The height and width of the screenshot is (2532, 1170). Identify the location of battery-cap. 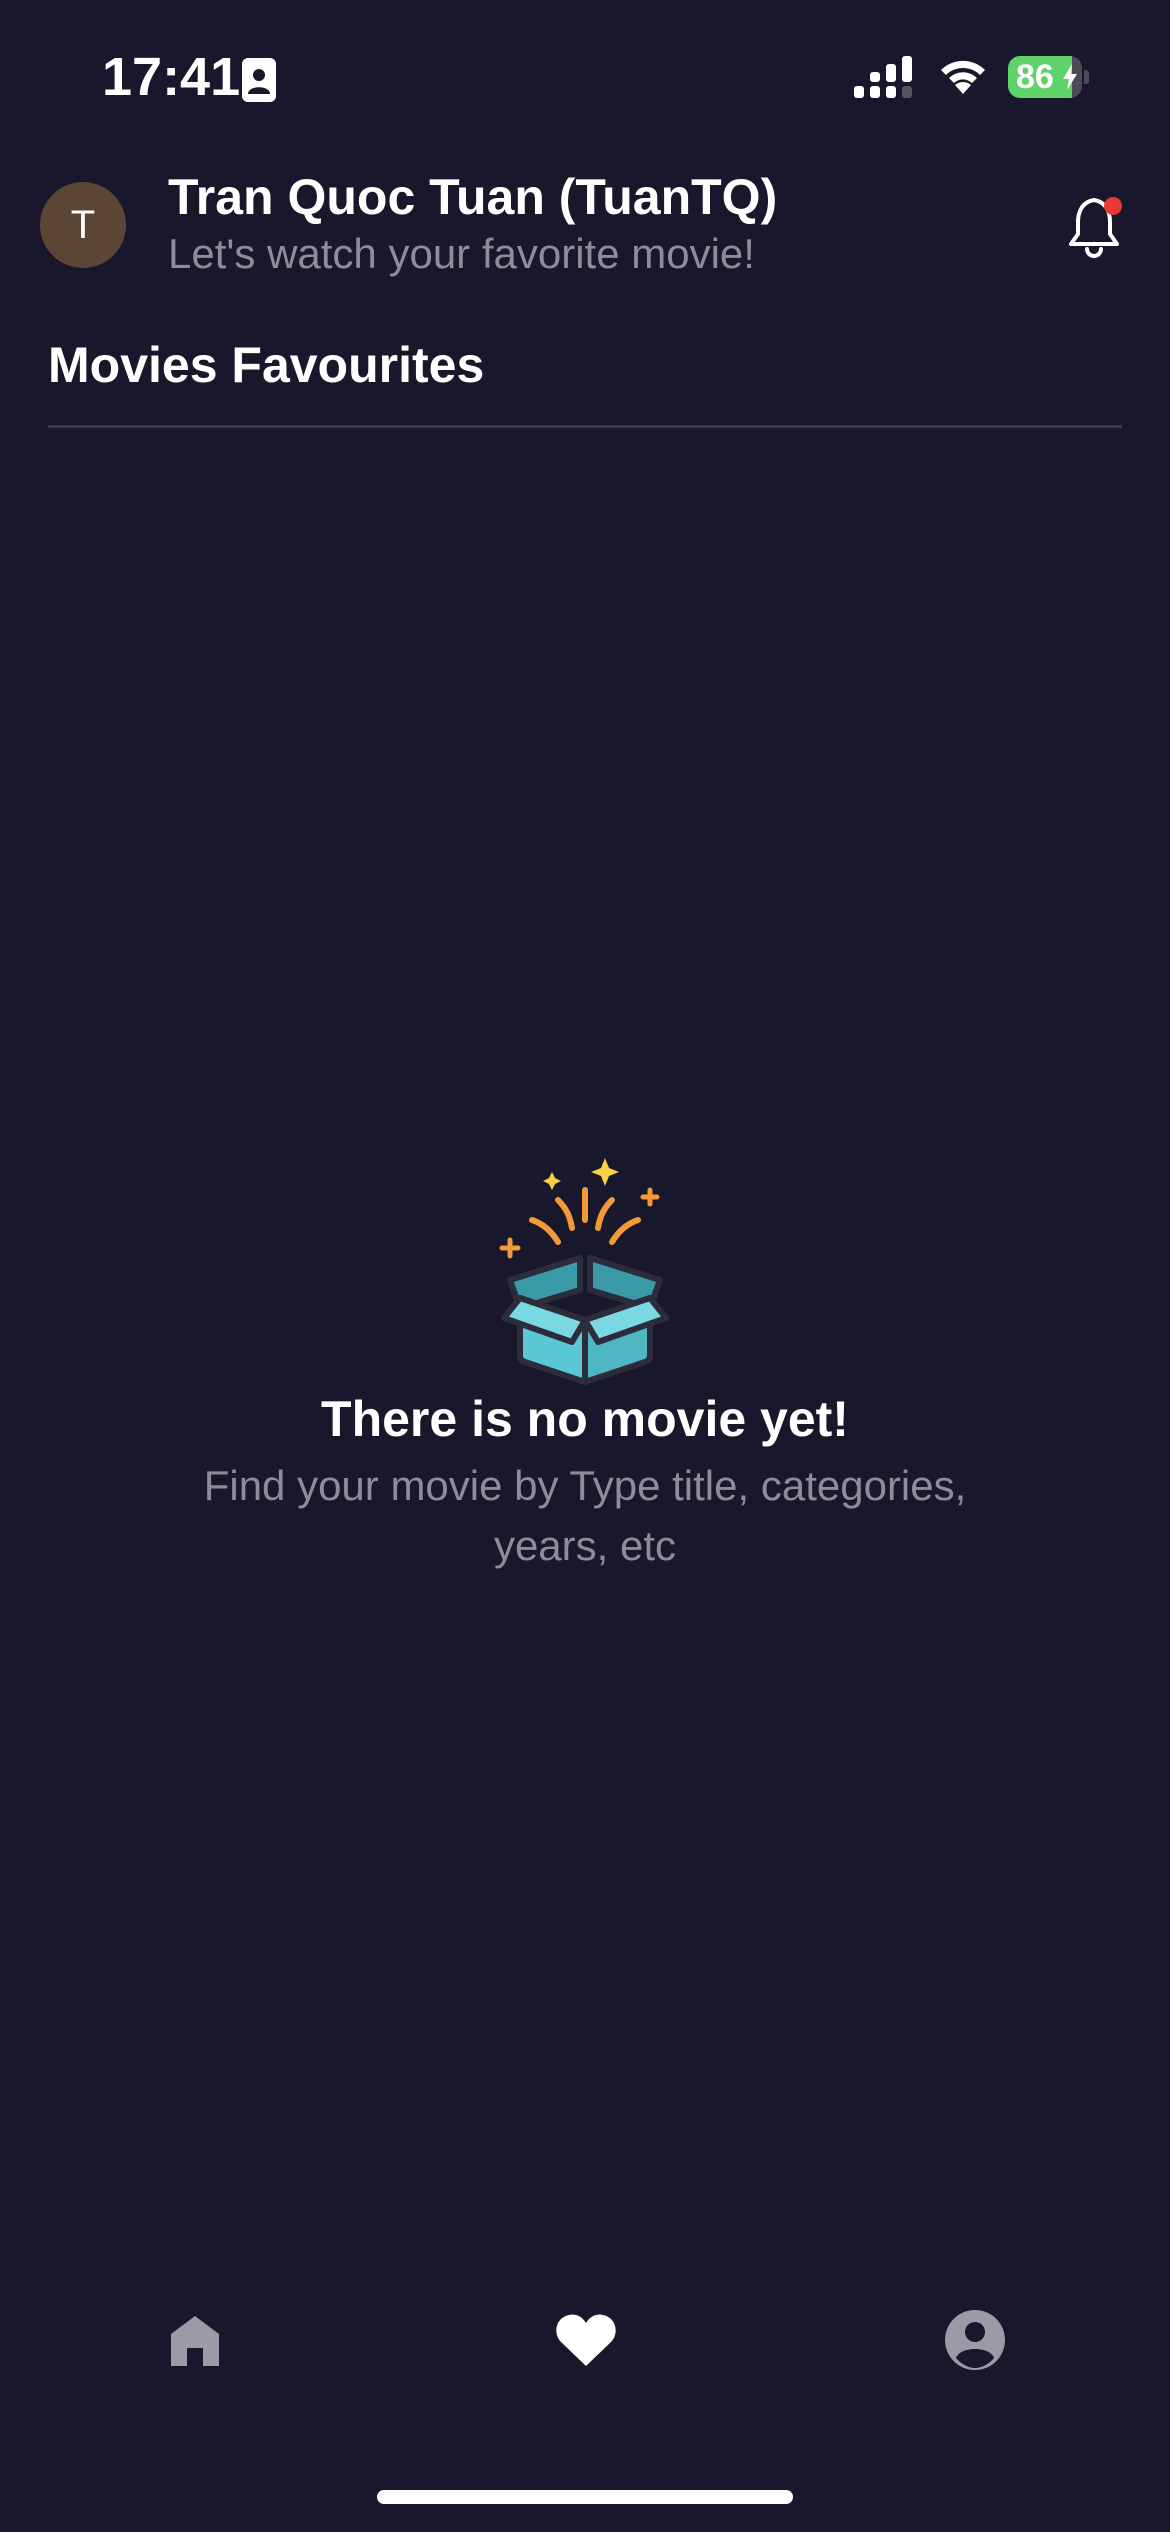
(1086, 77).